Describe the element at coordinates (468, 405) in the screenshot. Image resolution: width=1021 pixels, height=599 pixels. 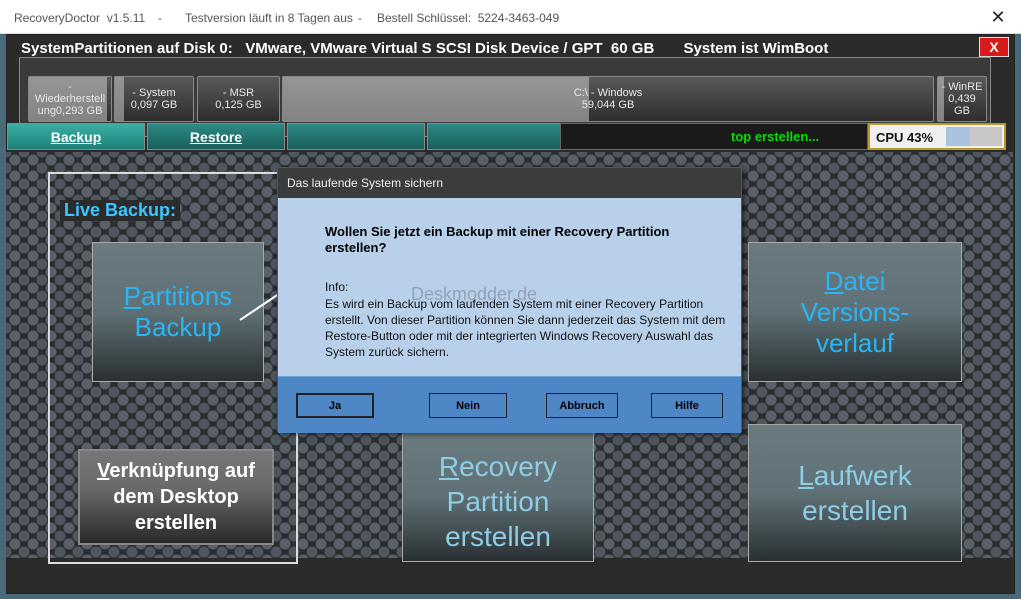
I see `no-button: Nein` at that location.